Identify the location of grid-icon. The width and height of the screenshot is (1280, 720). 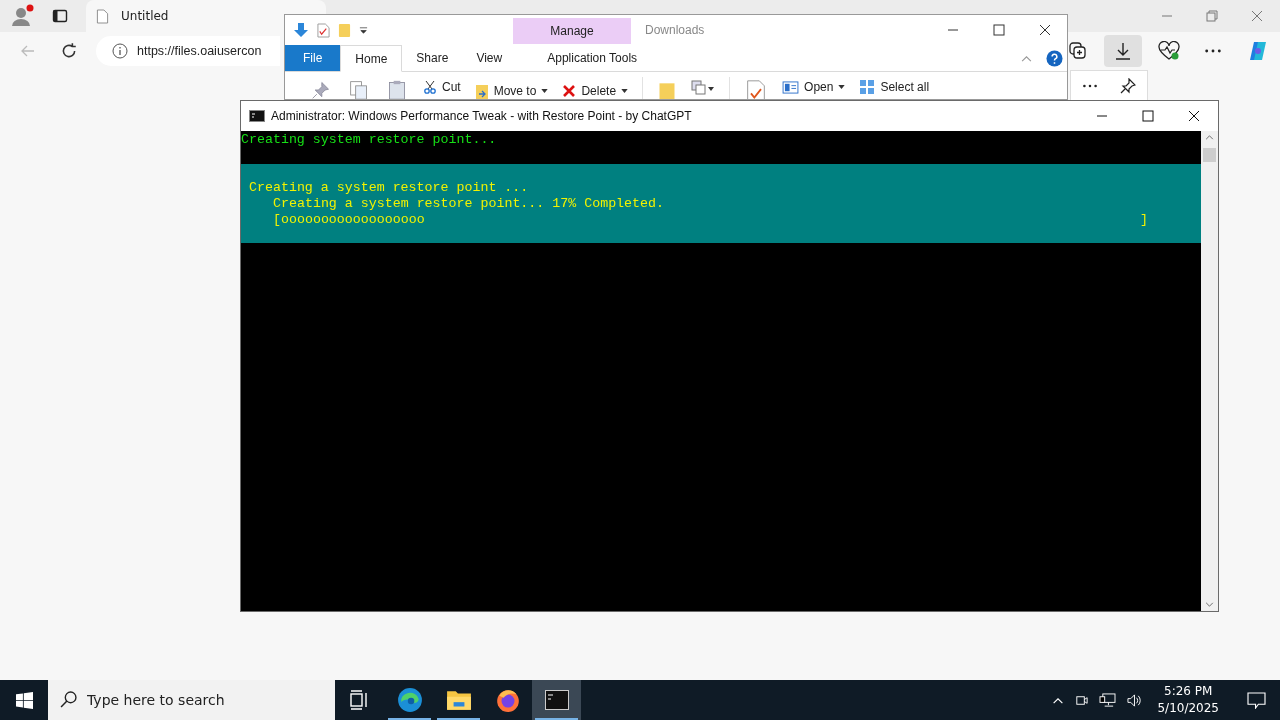
(867, 87).